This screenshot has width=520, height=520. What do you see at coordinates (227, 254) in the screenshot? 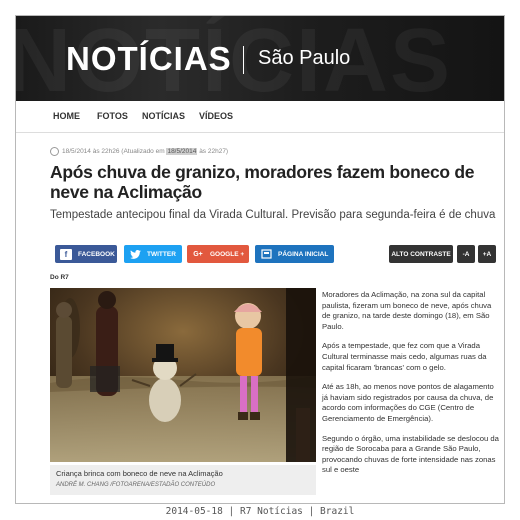
I see `google-plus-label: GOOGLE +` at bounding box center [227, 254].